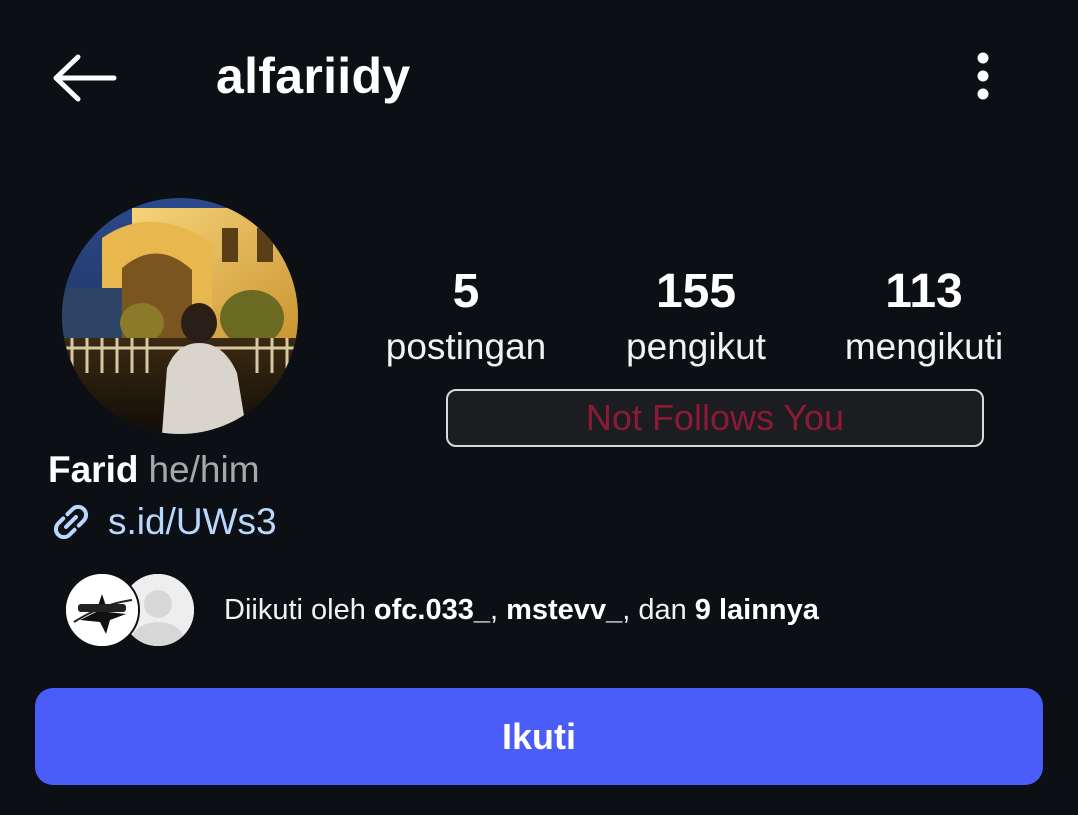  Describe the element at coordinates (204, 469) in the screenshot. I see `pronouns: he/him` at that location.